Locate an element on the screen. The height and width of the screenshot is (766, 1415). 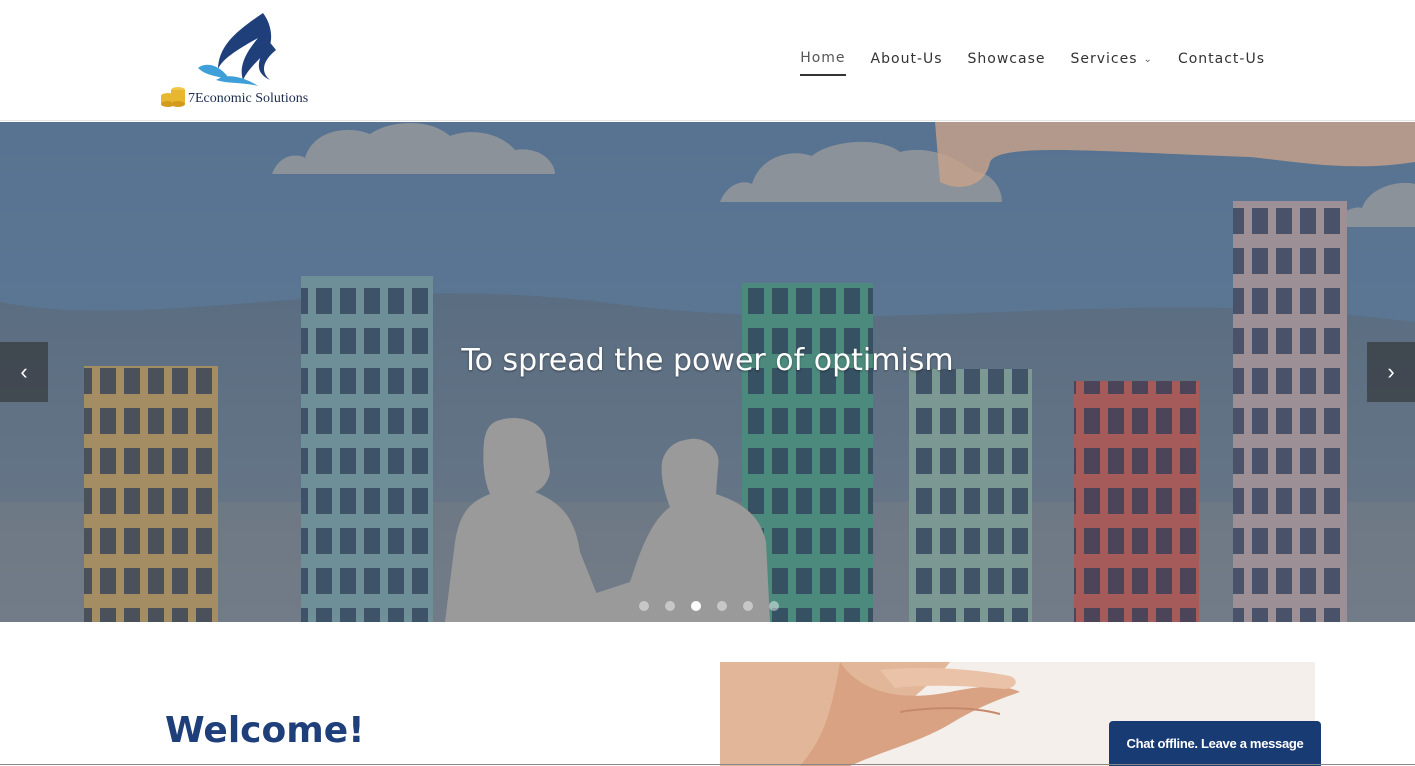
welcome-heading: Welcome! is located at coordinates (265, 730).